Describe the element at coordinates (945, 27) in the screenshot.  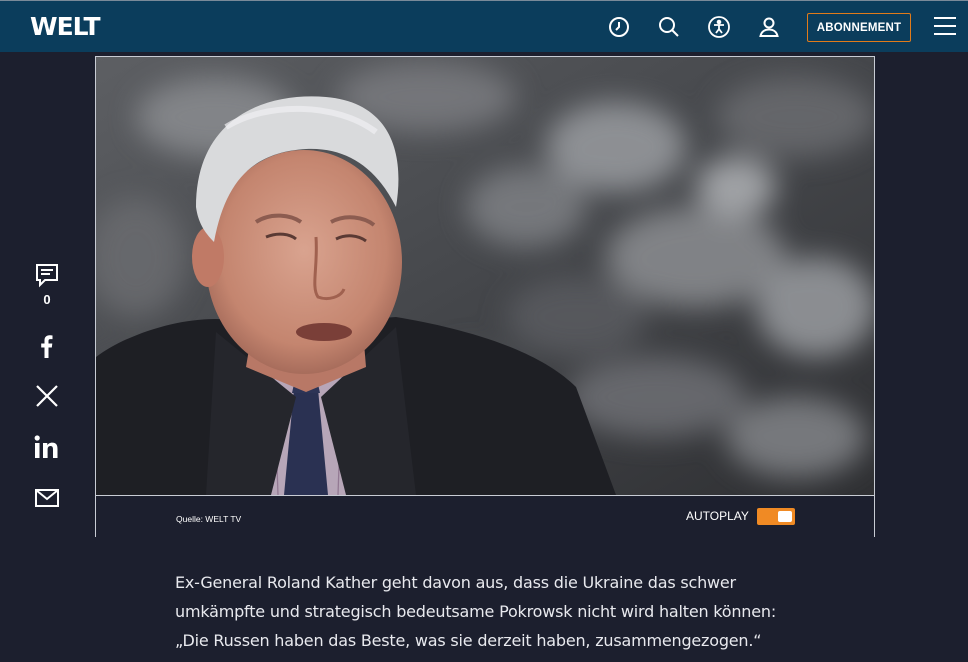
I see `menu-icon` at that location.